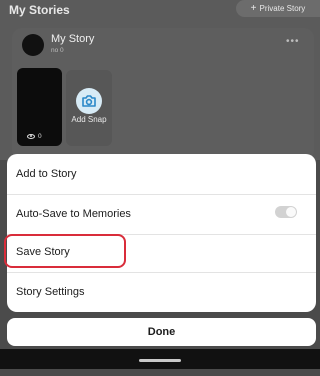  What do you see at coordinates (161, 174) in the screenshot?
I see `menu-item-add-to-story: Add to Story` at bounding box center [161, 174].